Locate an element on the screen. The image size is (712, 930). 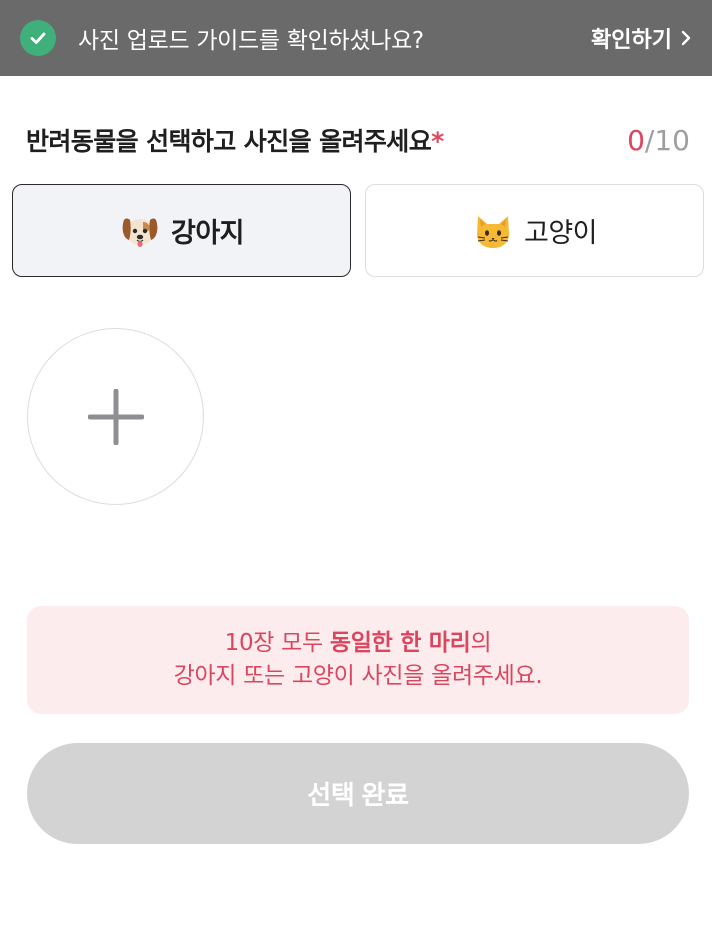
cat-face-icon is located at coordinates (493, 231).